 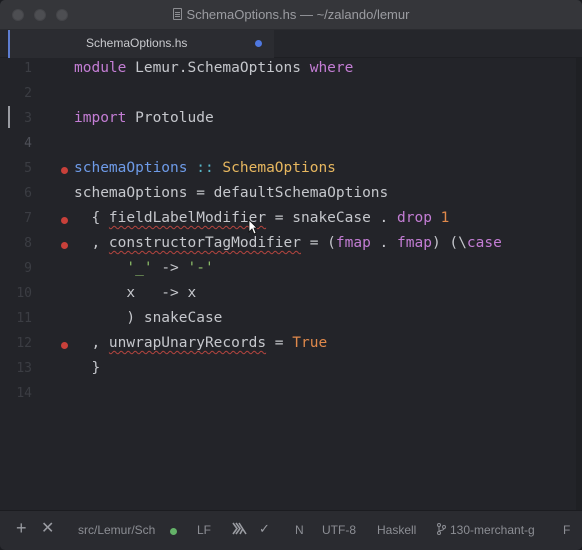 What do you see at coordinates (205, 168) in the screenshot?
I see `code-line: schemaOptions :: SchemaOptions` at bounding box center [205, 168].